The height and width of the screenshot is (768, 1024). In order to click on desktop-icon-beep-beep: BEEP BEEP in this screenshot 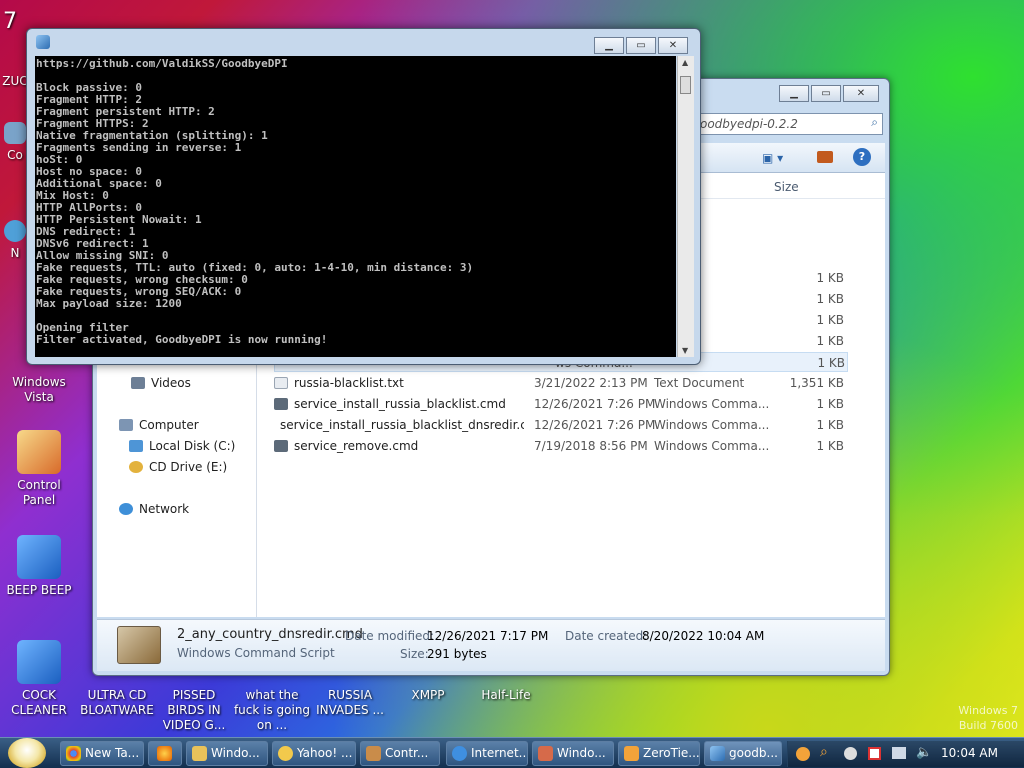, I will do `click(39, 566)`.